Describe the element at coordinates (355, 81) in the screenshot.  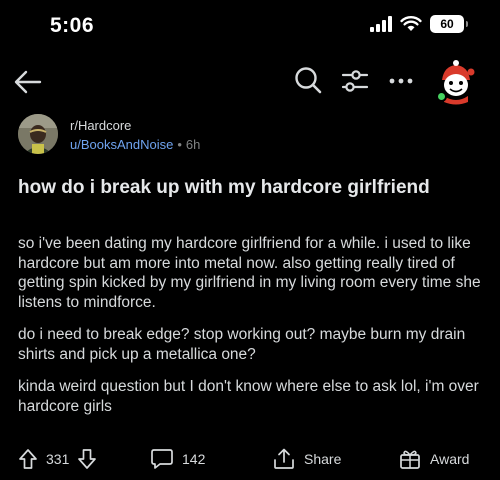
I see `sort-filter-icon` at that location.